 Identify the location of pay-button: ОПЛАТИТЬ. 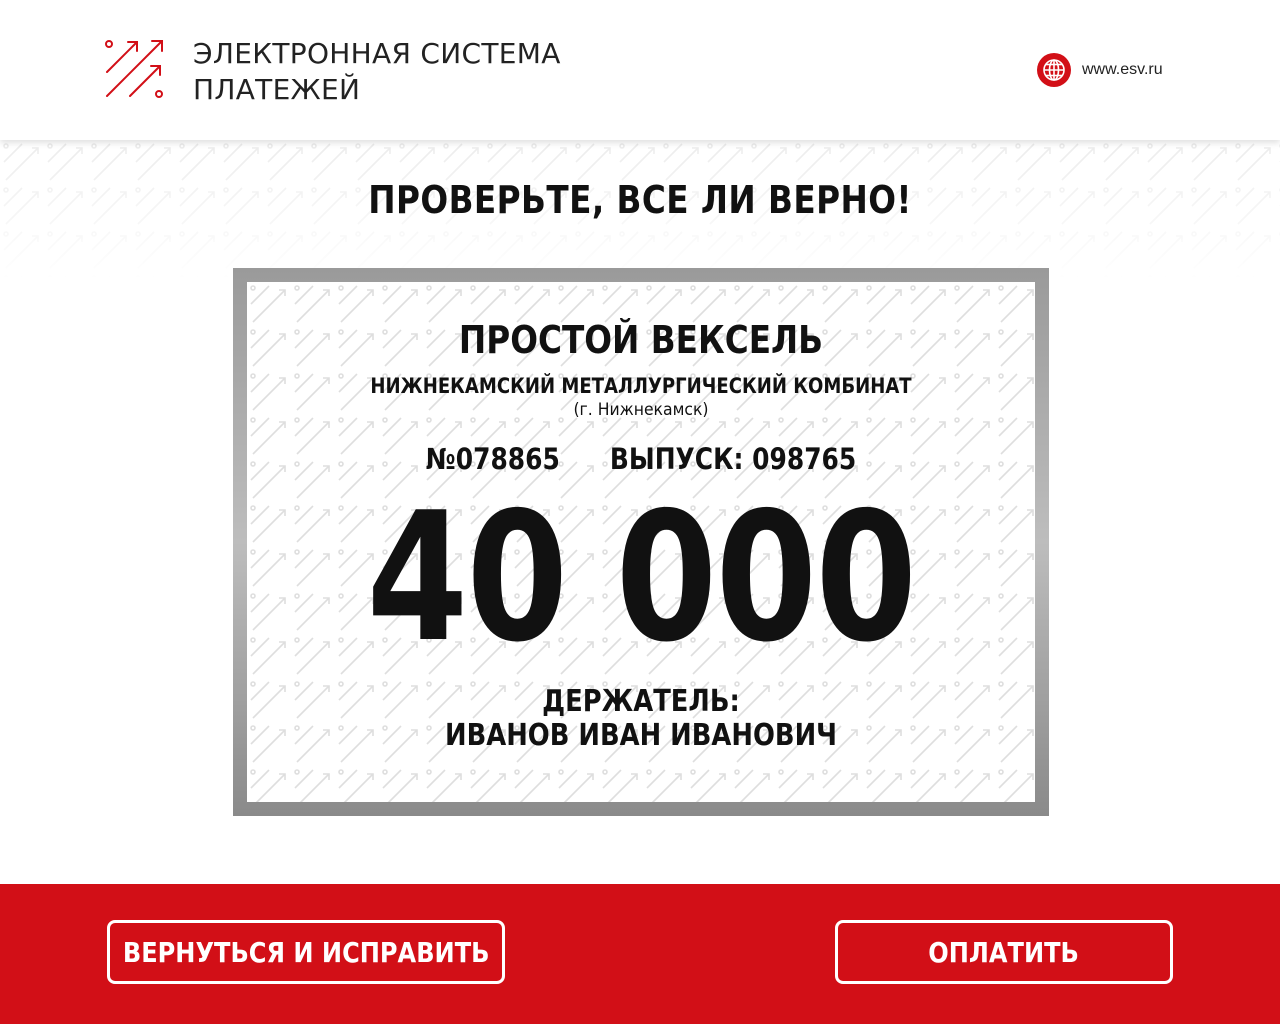
(1004, 952).